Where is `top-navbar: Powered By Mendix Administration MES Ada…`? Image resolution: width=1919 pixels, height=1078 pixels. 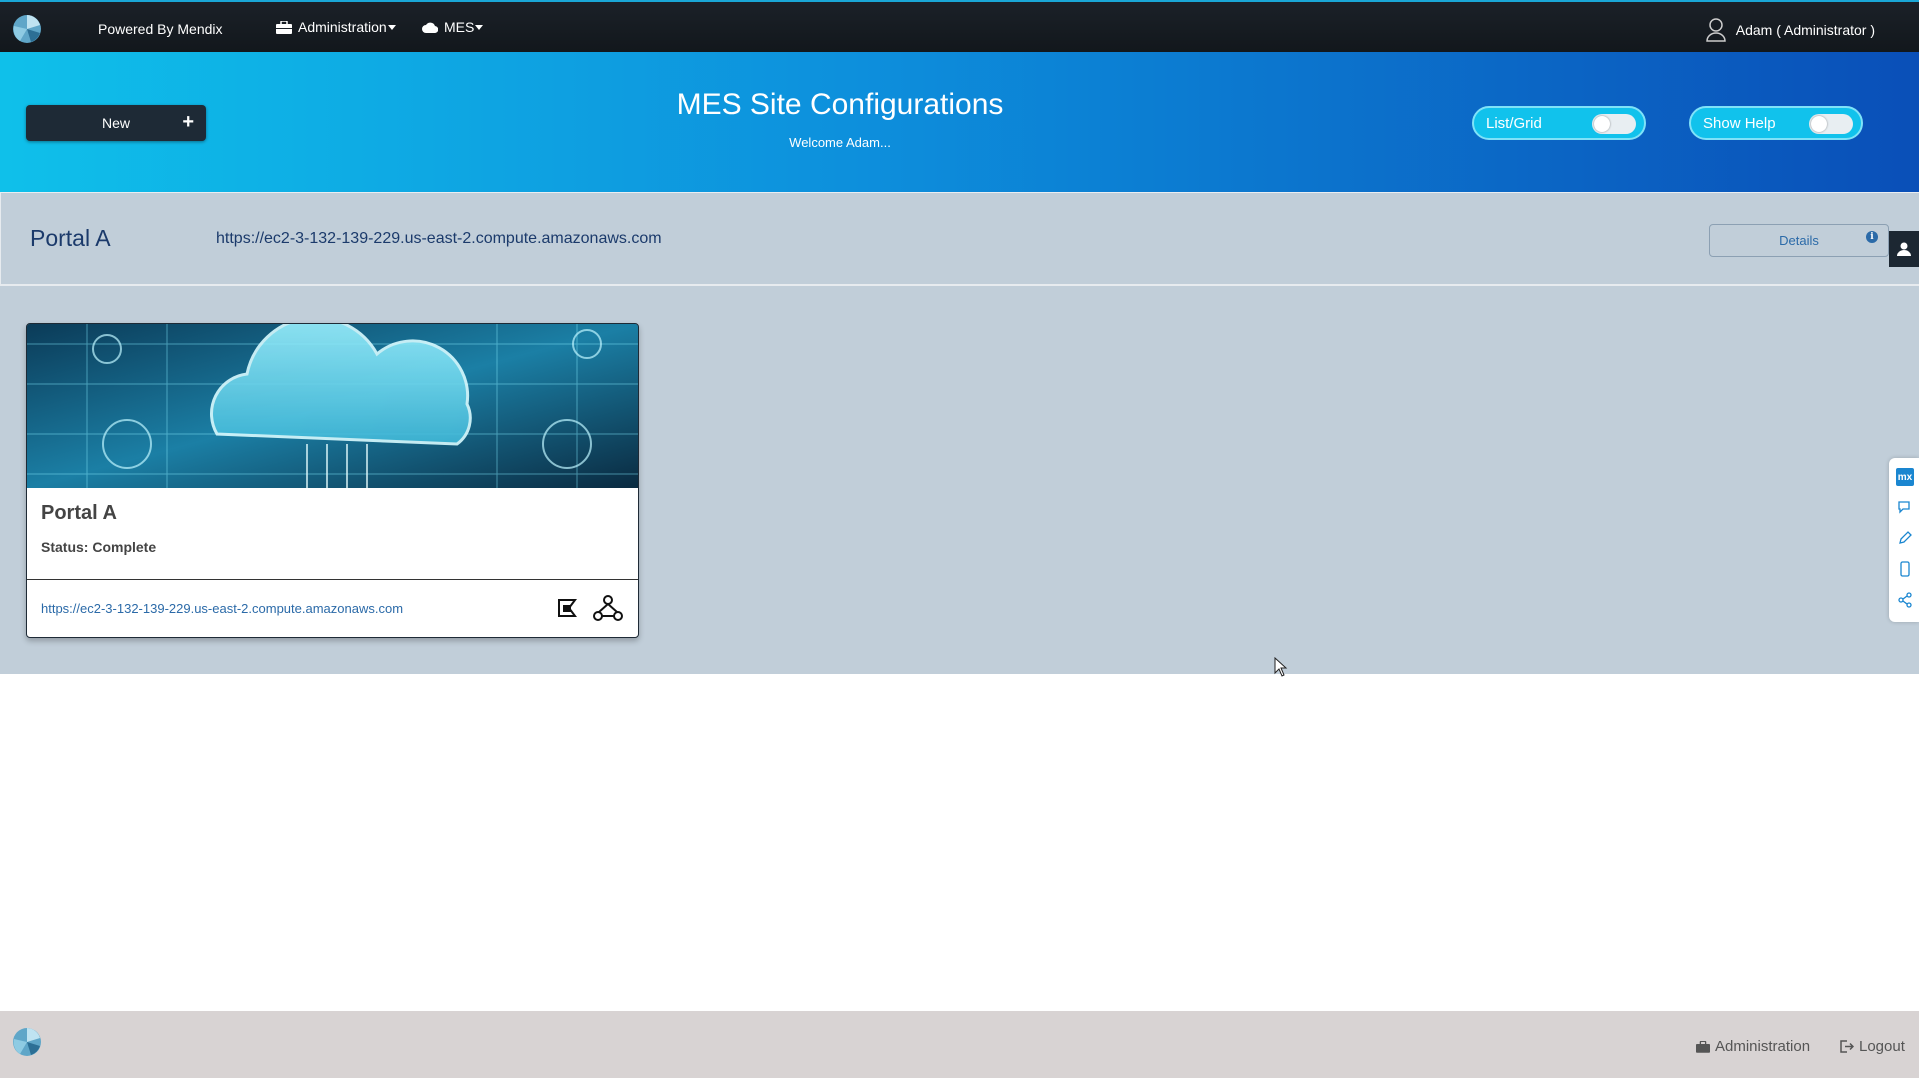
top-navbar: Powered By Mendix Administration MES Ada… is located at coordinates (959, 26).